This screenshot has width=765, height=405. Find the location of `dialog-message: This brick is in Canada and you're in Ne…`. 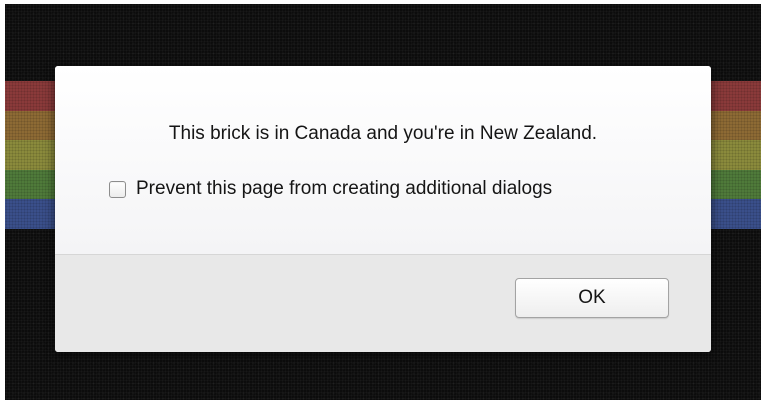

dialog-message: This brick is in Canada and you're in Ne… is located at coordinates (383, 133).